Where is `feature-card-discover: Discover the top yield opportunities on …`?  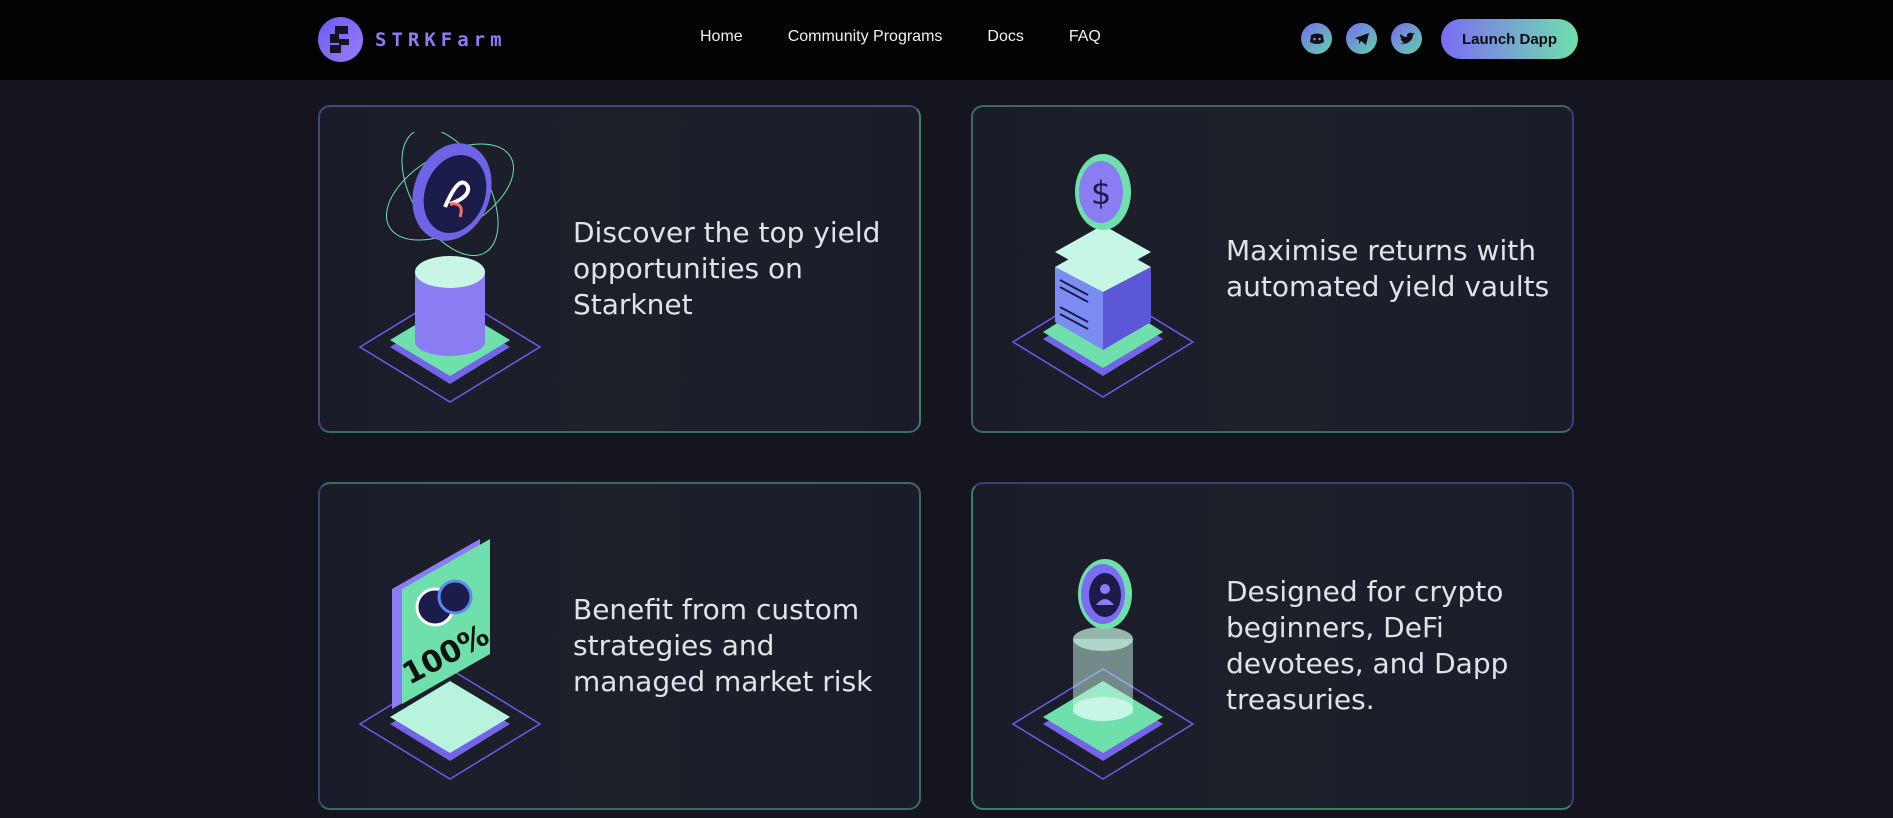 feature-card-discover: Discover the top yield opportunities on … is located at coordinates (619, 269).